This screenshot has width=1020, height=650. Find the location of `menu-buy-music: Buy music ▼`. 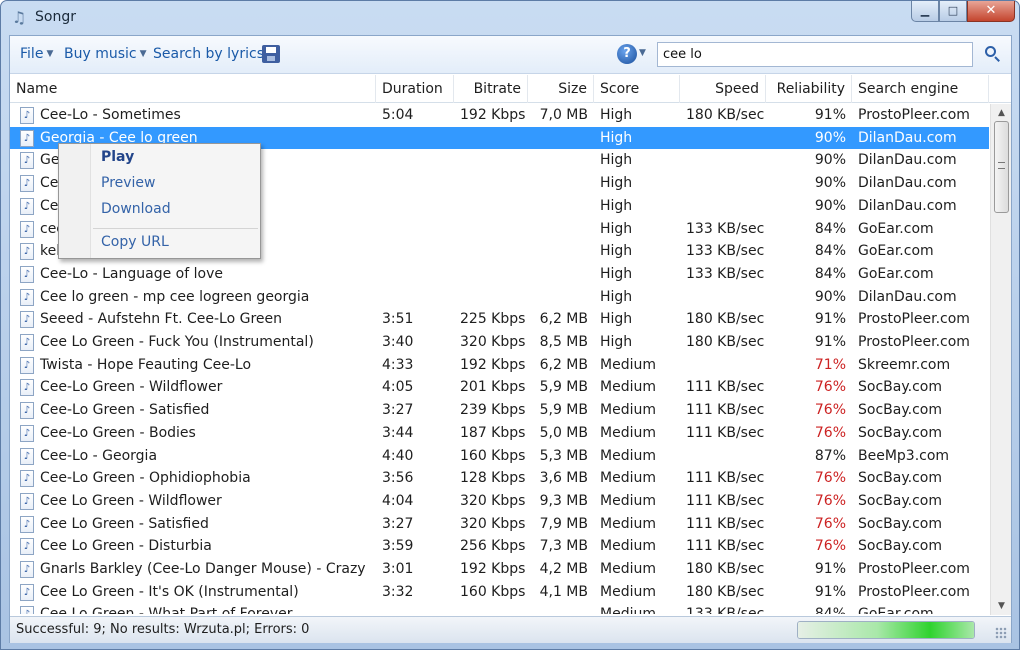

menu-buy-music: Buy music ▼ is located at coordinates (105, 54).